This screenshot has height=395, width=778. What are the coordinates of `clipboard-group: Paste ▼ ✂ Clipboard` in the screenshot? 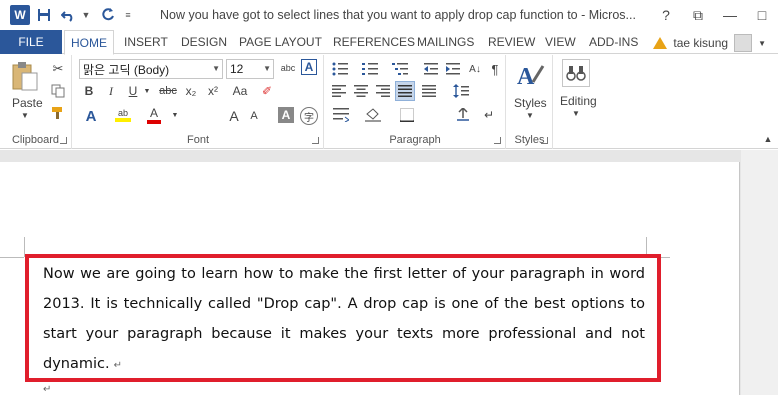 It's located at (36, 102).